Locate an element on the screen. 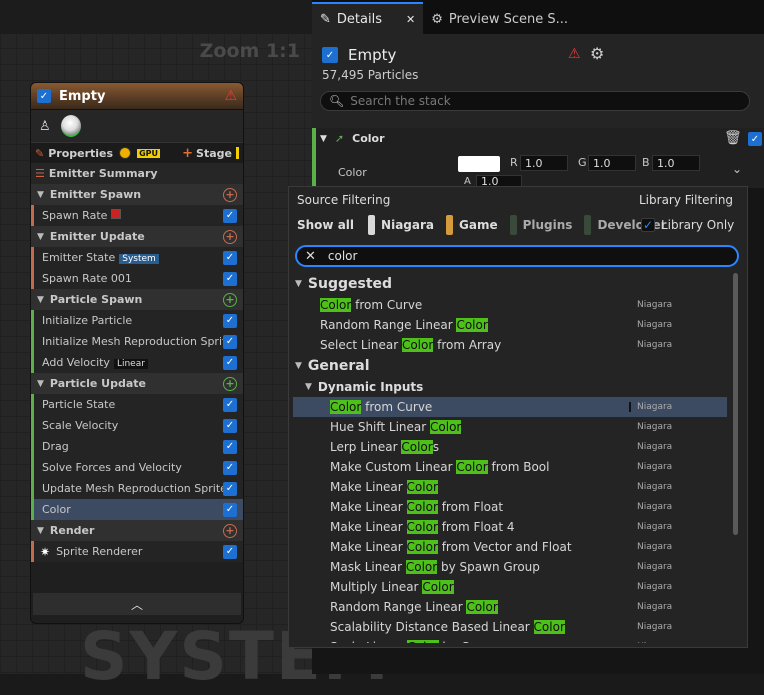 The image size is (764, 695). dynamic-inputs-group: ▼ Dynamic Inputs is located at coordinates (510, 387).